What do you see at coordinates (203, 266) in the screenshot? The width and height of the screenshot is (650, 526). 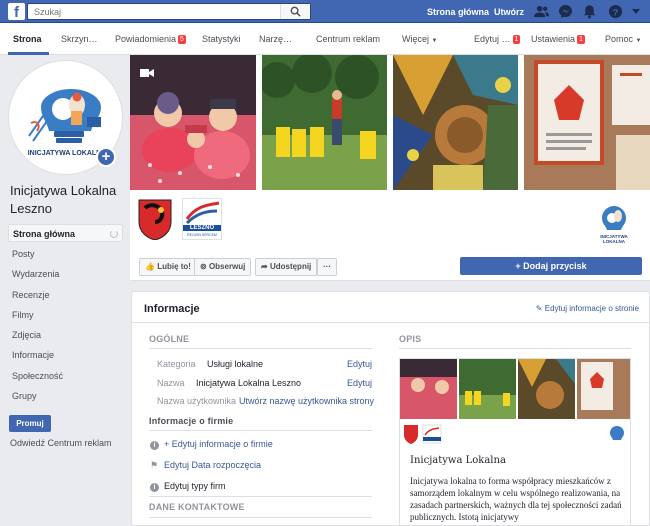 I see `rss-icon: ⊚` at bounding box center [203, 266].